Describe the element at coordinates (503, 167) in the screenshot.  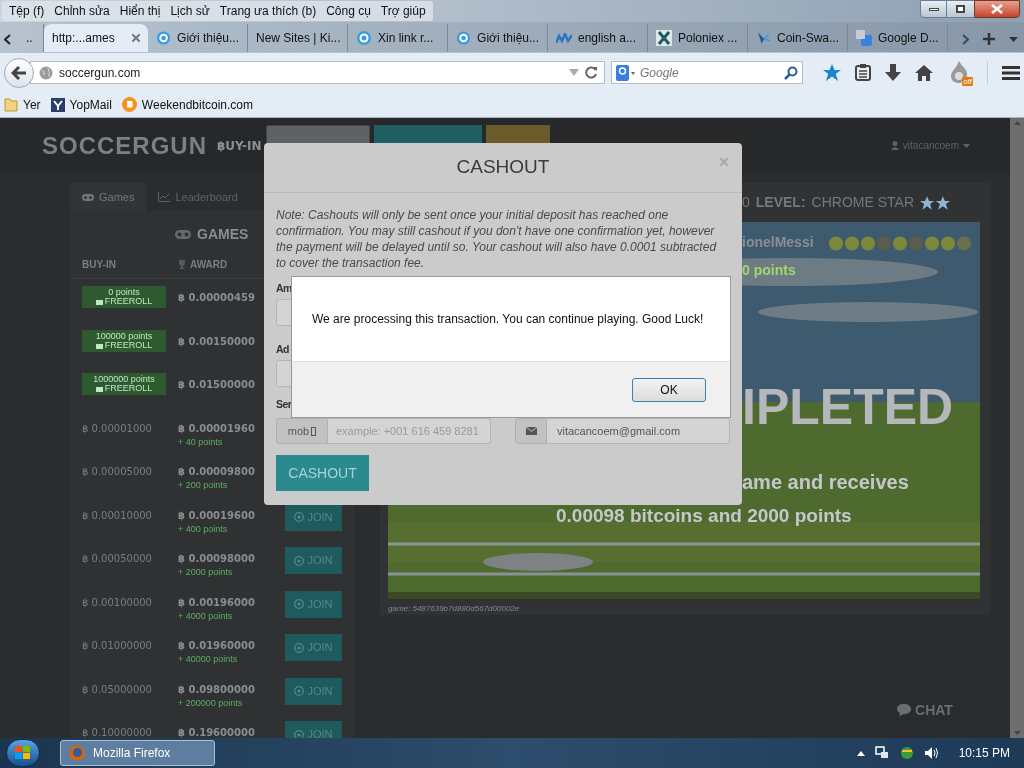
I see `dialog-title: CASHOUT` at that location.